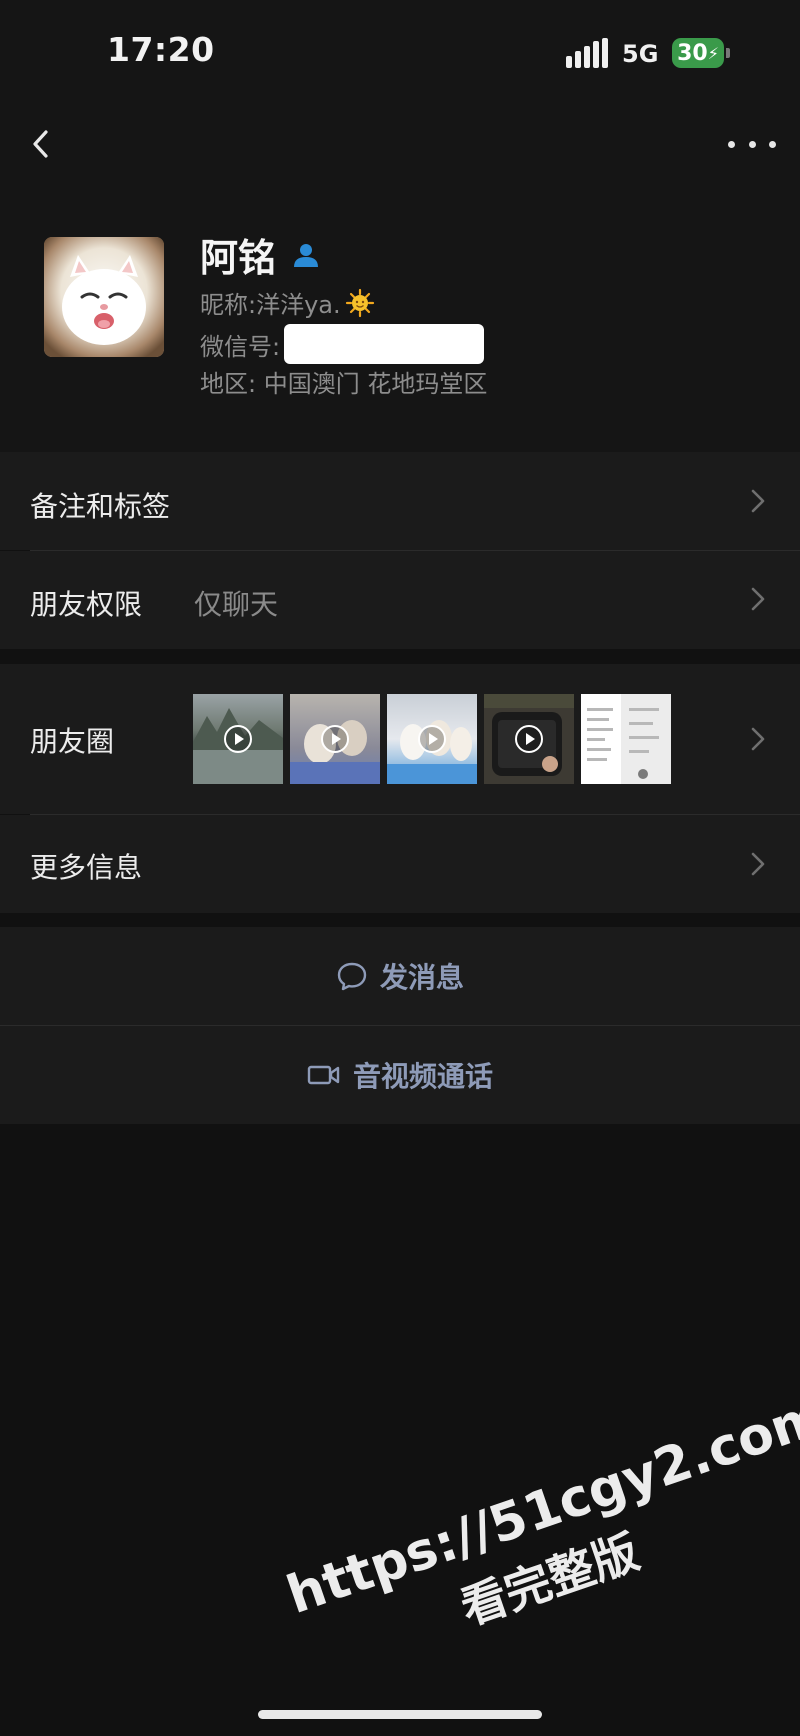  What do you see at coordinates (352, 976) in the screenshot?
I see `chat-bubble-icon` at bounding box center [352, 976].